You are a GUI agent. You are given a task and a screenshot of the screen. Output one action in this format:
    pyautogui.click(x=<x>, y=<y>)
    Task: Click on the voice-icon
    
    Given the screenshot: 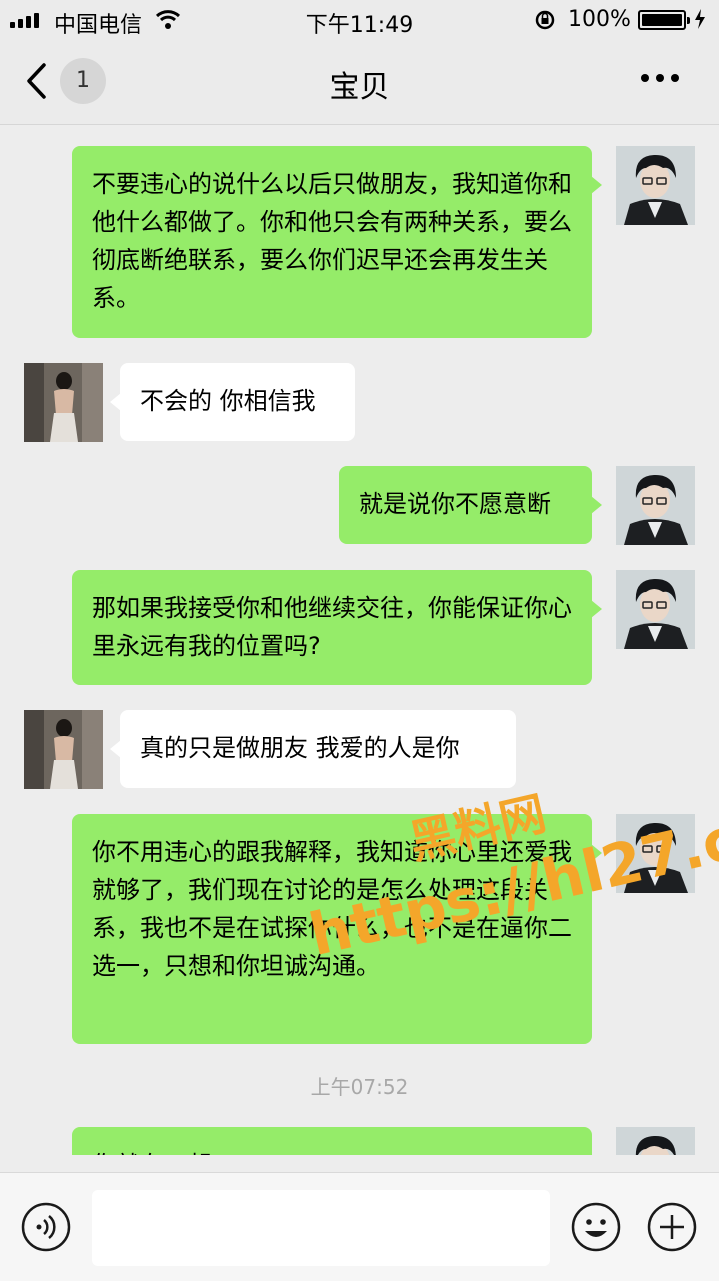 What is the action you would take?
    pyautogui.click(x=46, y=1227)
    